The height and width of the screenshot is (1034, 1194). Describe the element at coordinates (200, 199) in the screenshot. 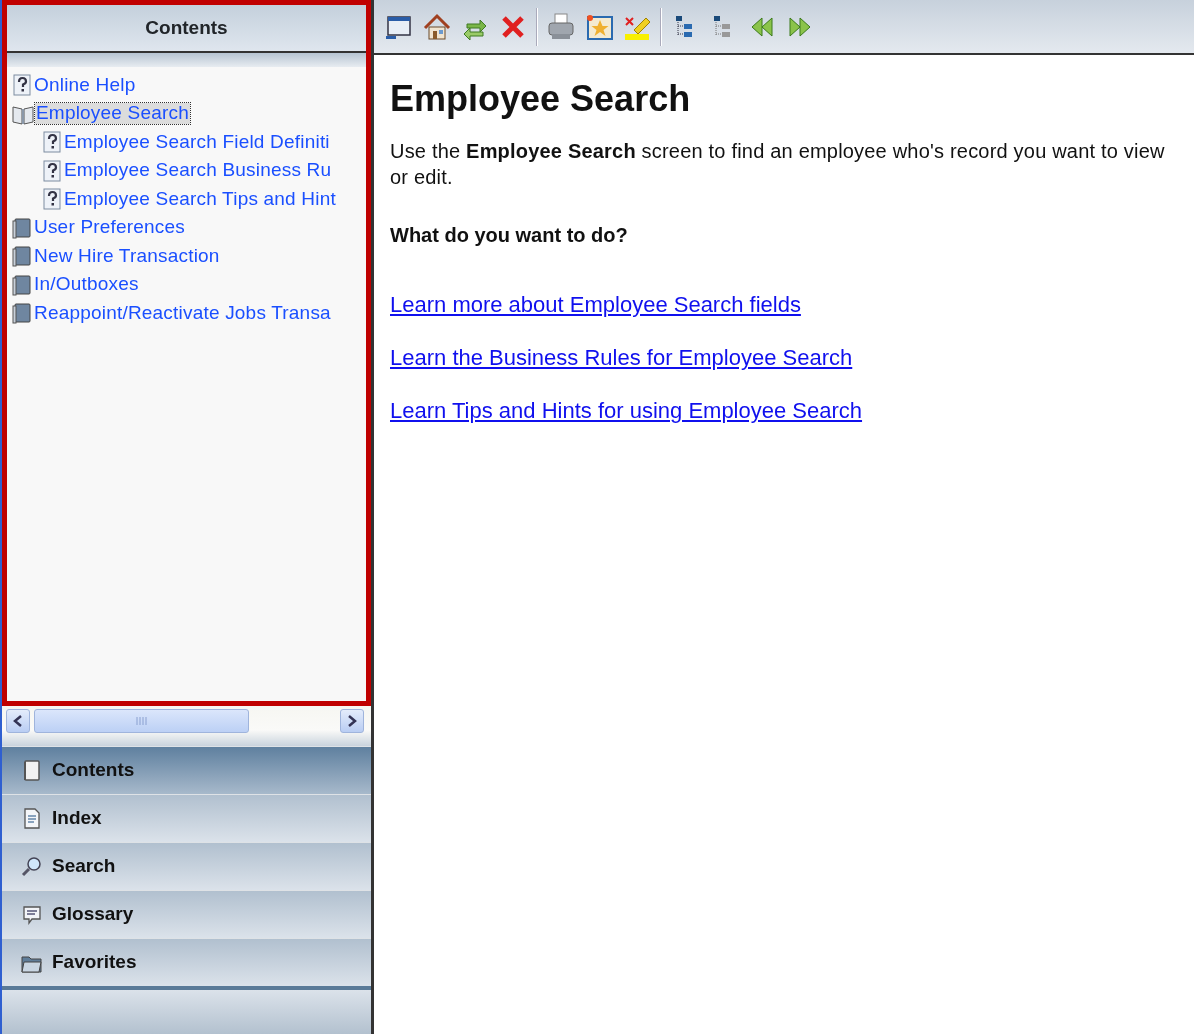

I see `tree-item: Employee Search Tips and Hint` at that location.